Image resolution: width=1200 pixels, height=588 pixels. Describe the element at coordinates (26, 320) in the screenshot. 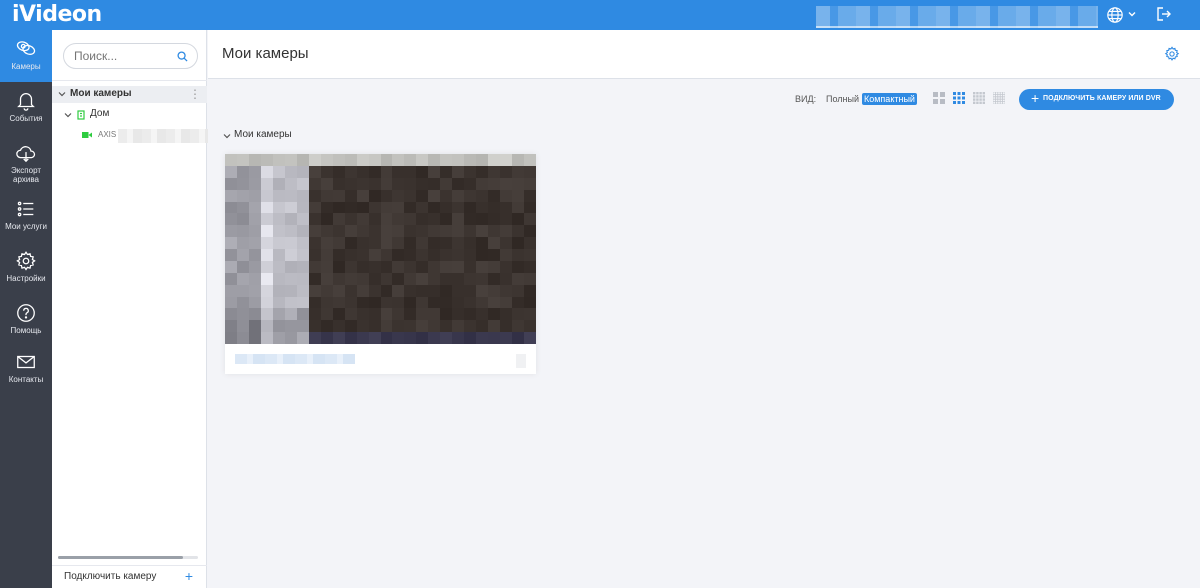

I see `nav-help: Помощь` at that location.